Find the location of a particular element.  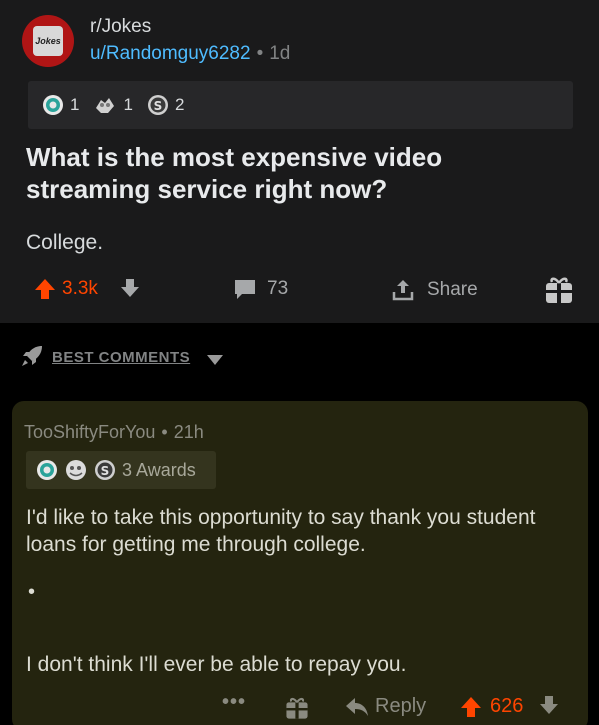

post-age: 1d is located at coordinates (280, 53).